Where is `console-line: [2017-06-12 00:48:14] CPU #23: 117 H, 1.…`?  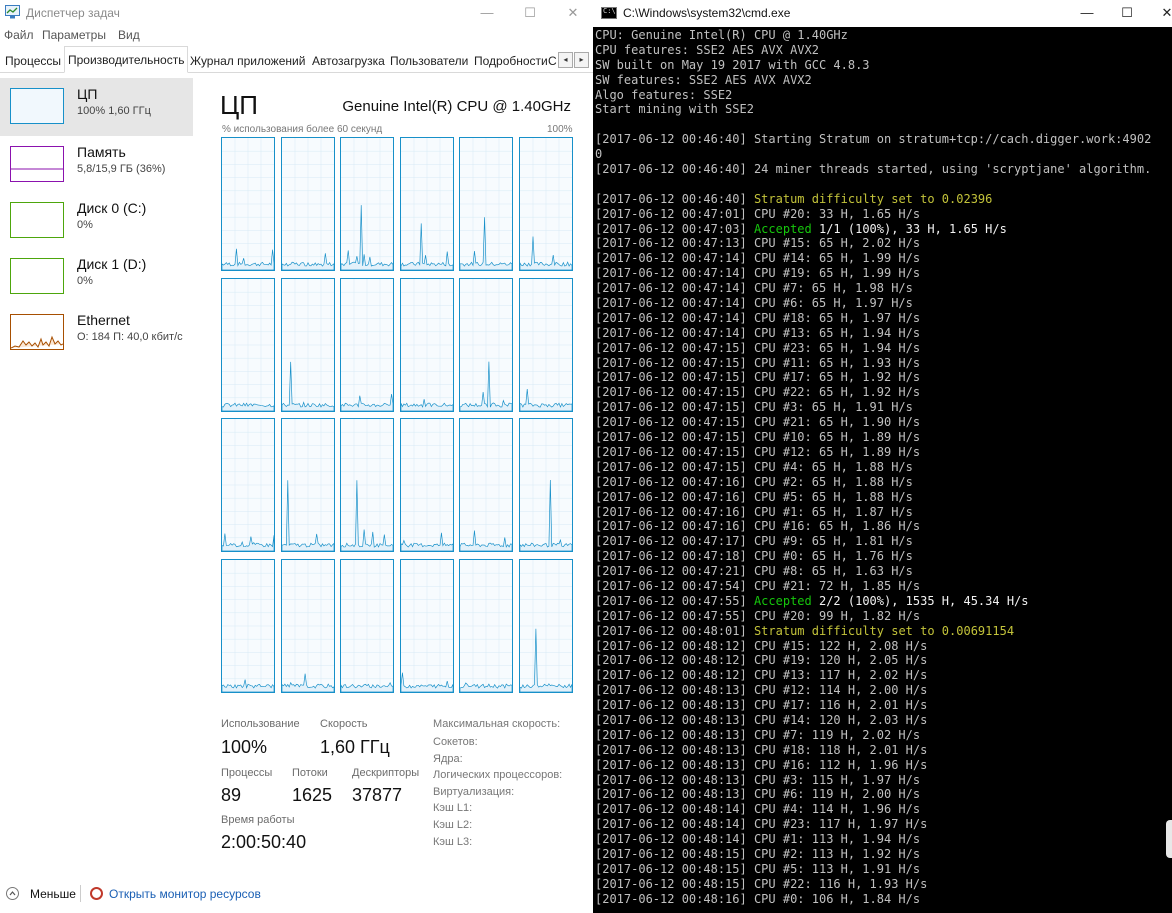 console-line: [2017-06-12 00:48:14] CPU #23: 117 H, 1.… is located at coordinates (761, 824).